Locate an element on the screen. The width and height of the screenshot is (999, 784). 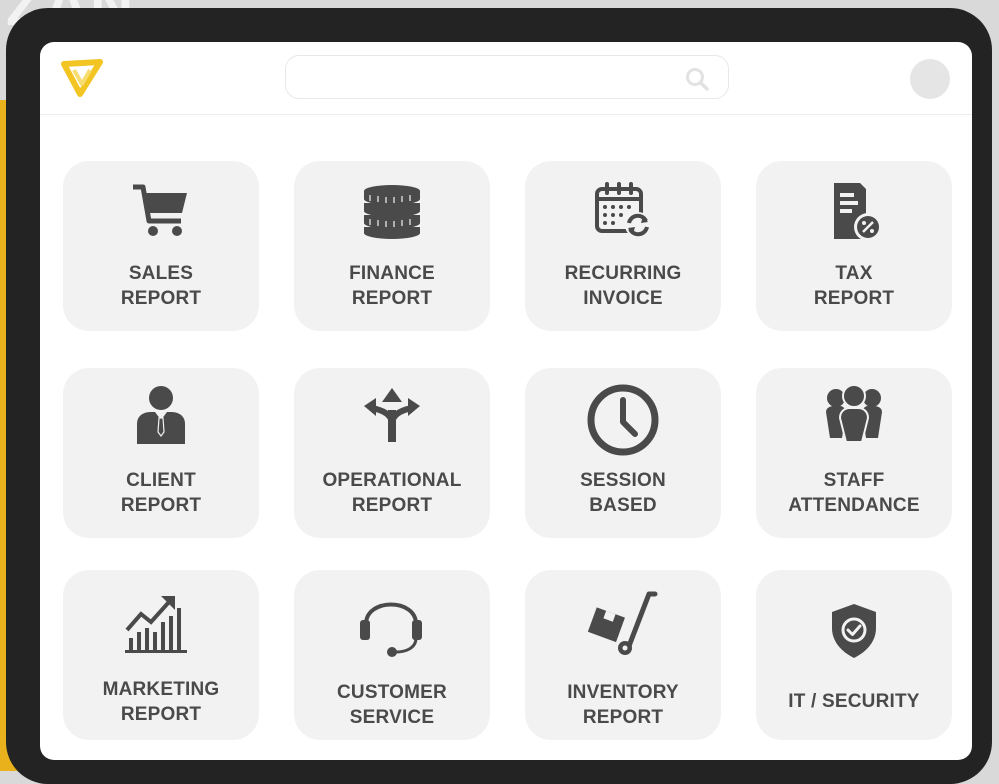
tile-tax-report: TAX REPORT is located at coordinates (854, 246).